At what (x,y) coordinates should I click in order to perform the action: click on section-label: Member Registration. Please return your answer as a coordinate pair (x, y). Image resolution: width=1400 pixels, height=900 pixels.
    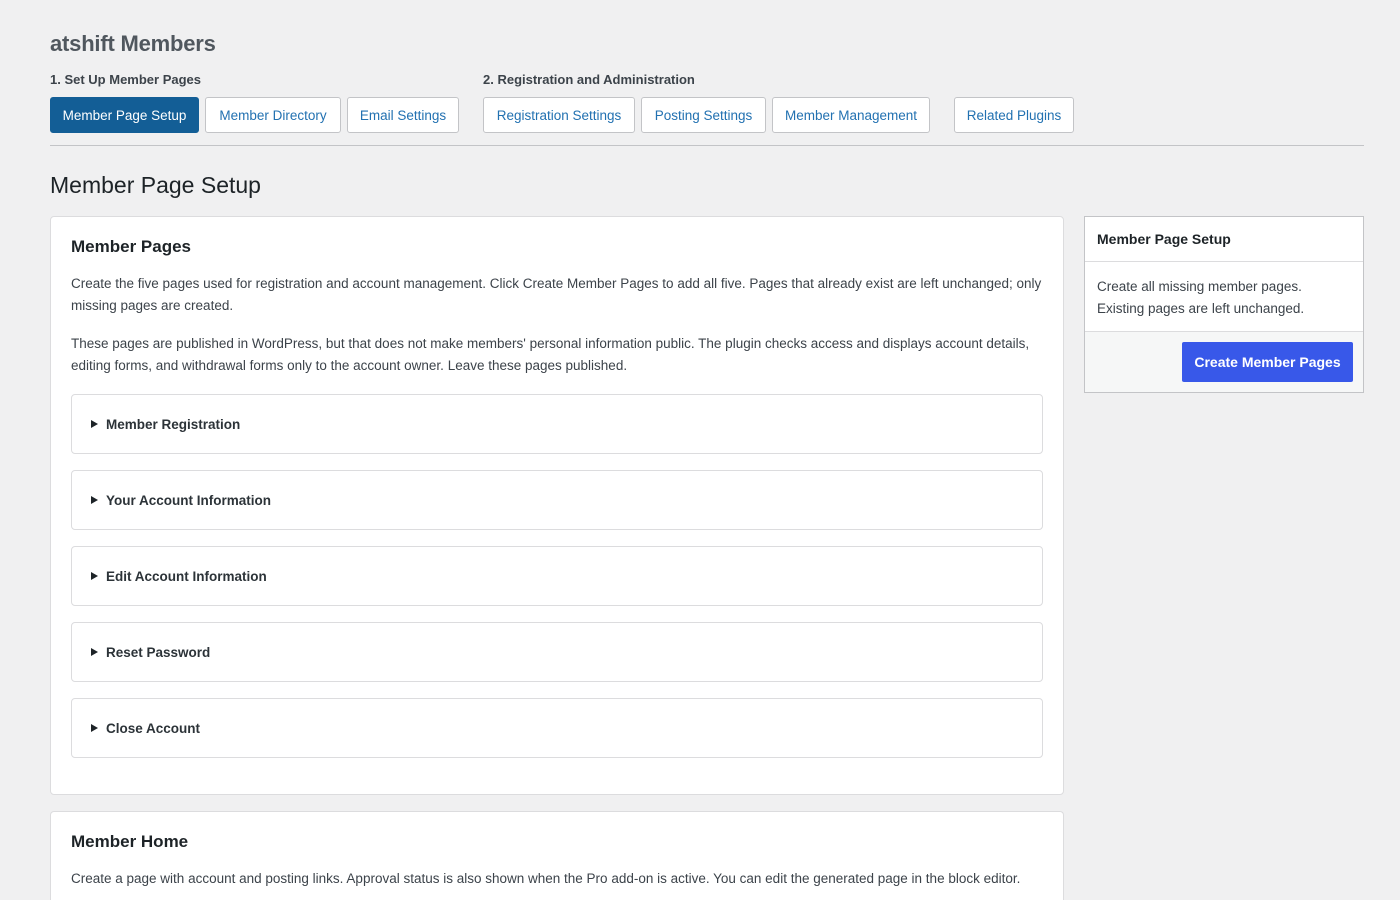
    Looking at the image, I should click on (173, 424).